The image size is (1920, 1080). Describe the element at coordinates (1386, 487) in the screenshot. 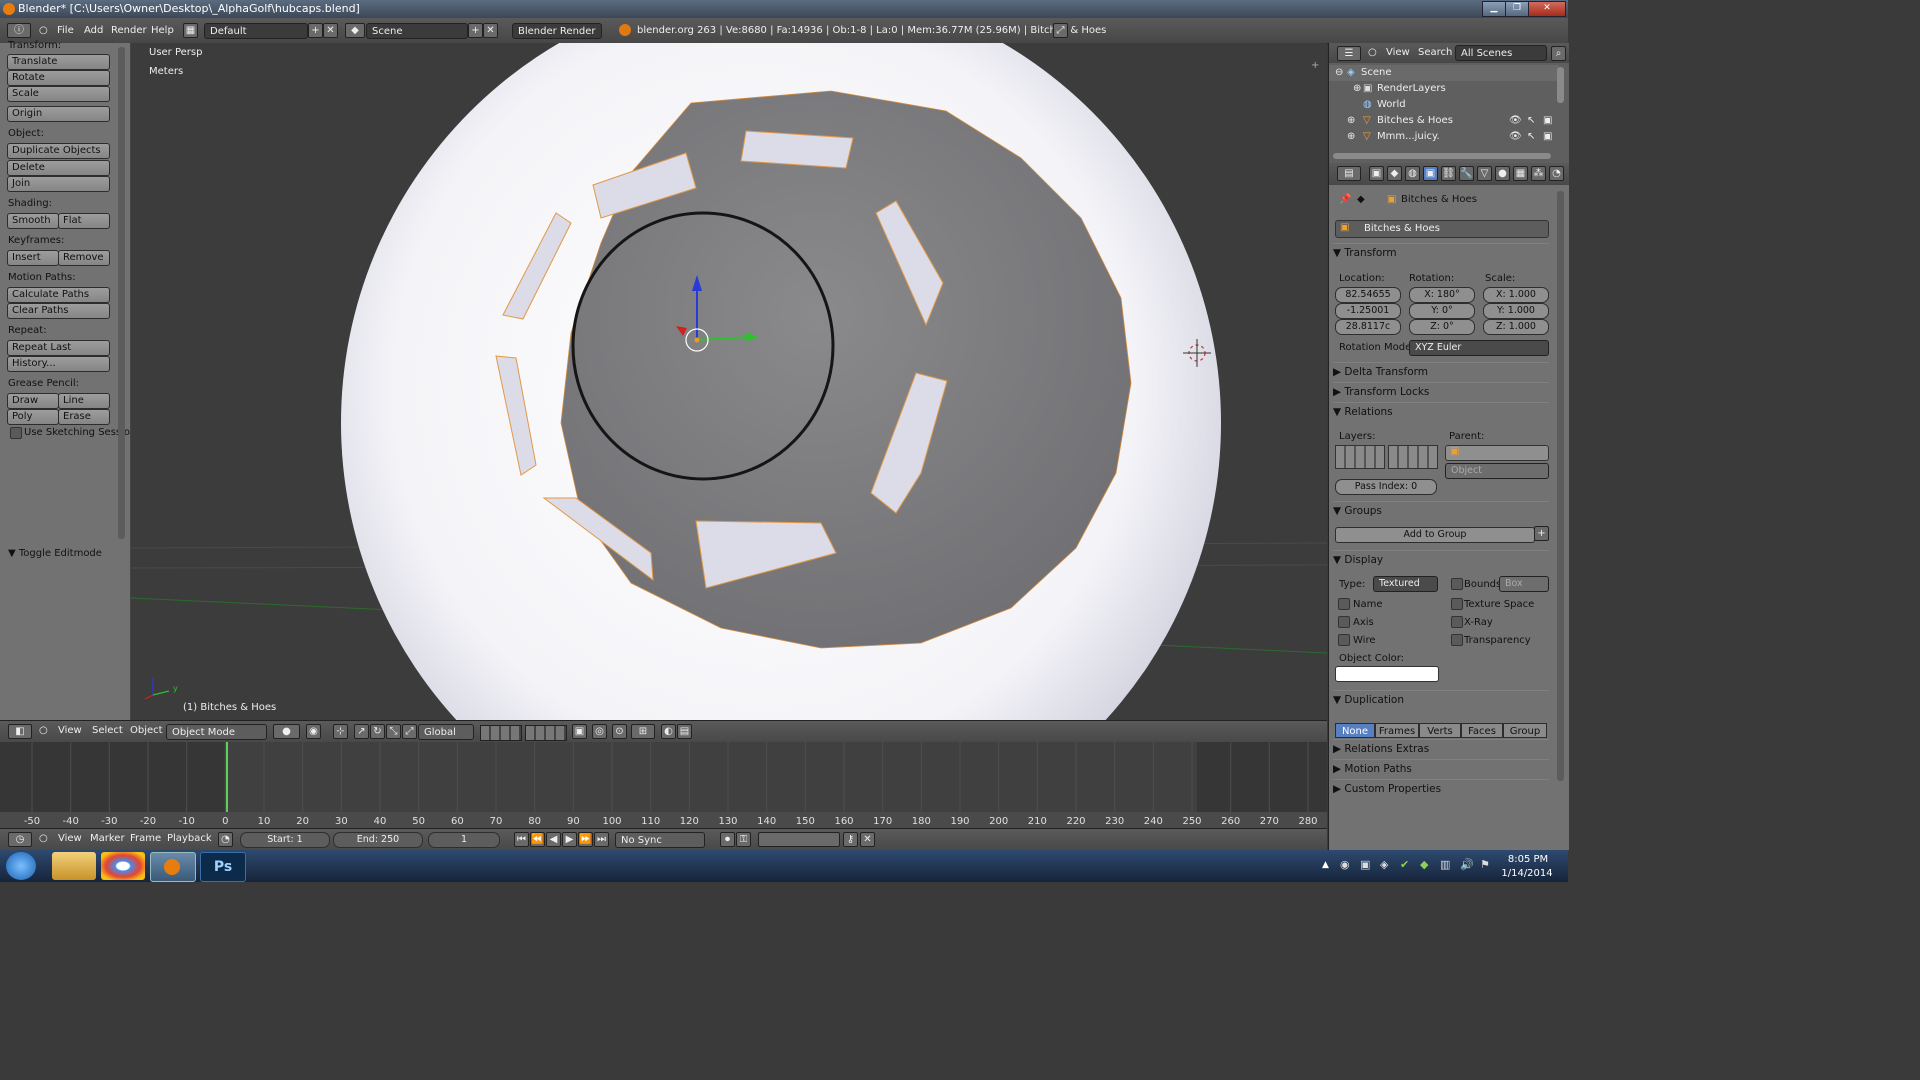

I see `pass-index-field: Pass Index: 0` at that location.